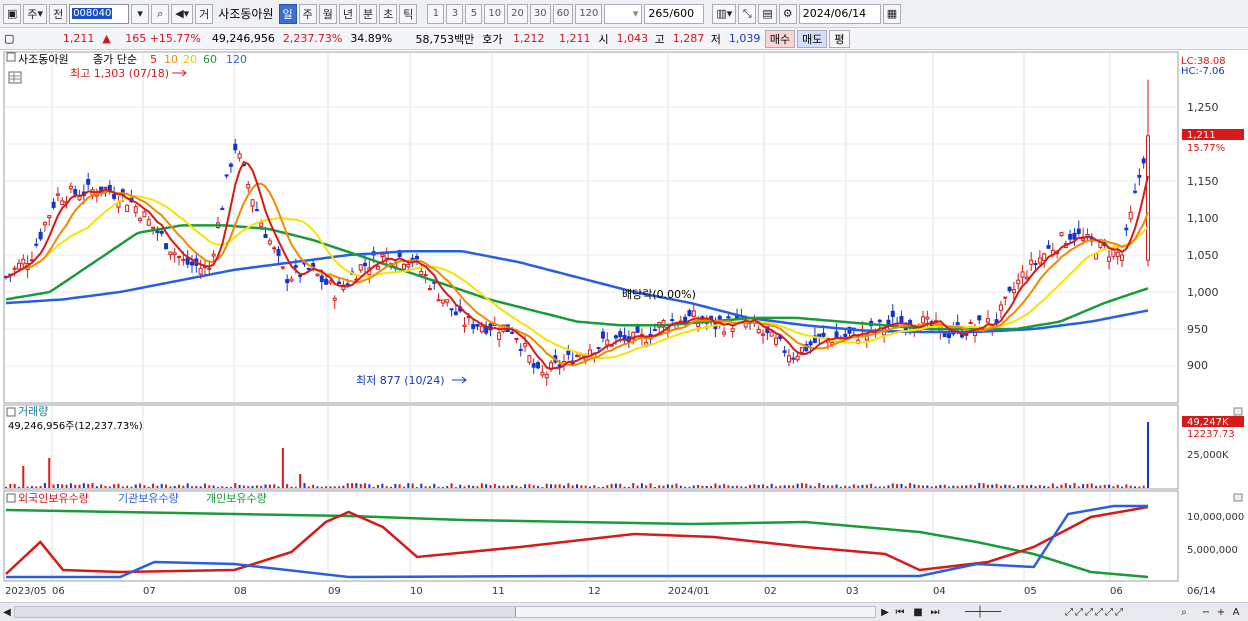  Describe the element at coordinates (347, 13) in the screenshot. I see `period-year-button: 년` at that location.